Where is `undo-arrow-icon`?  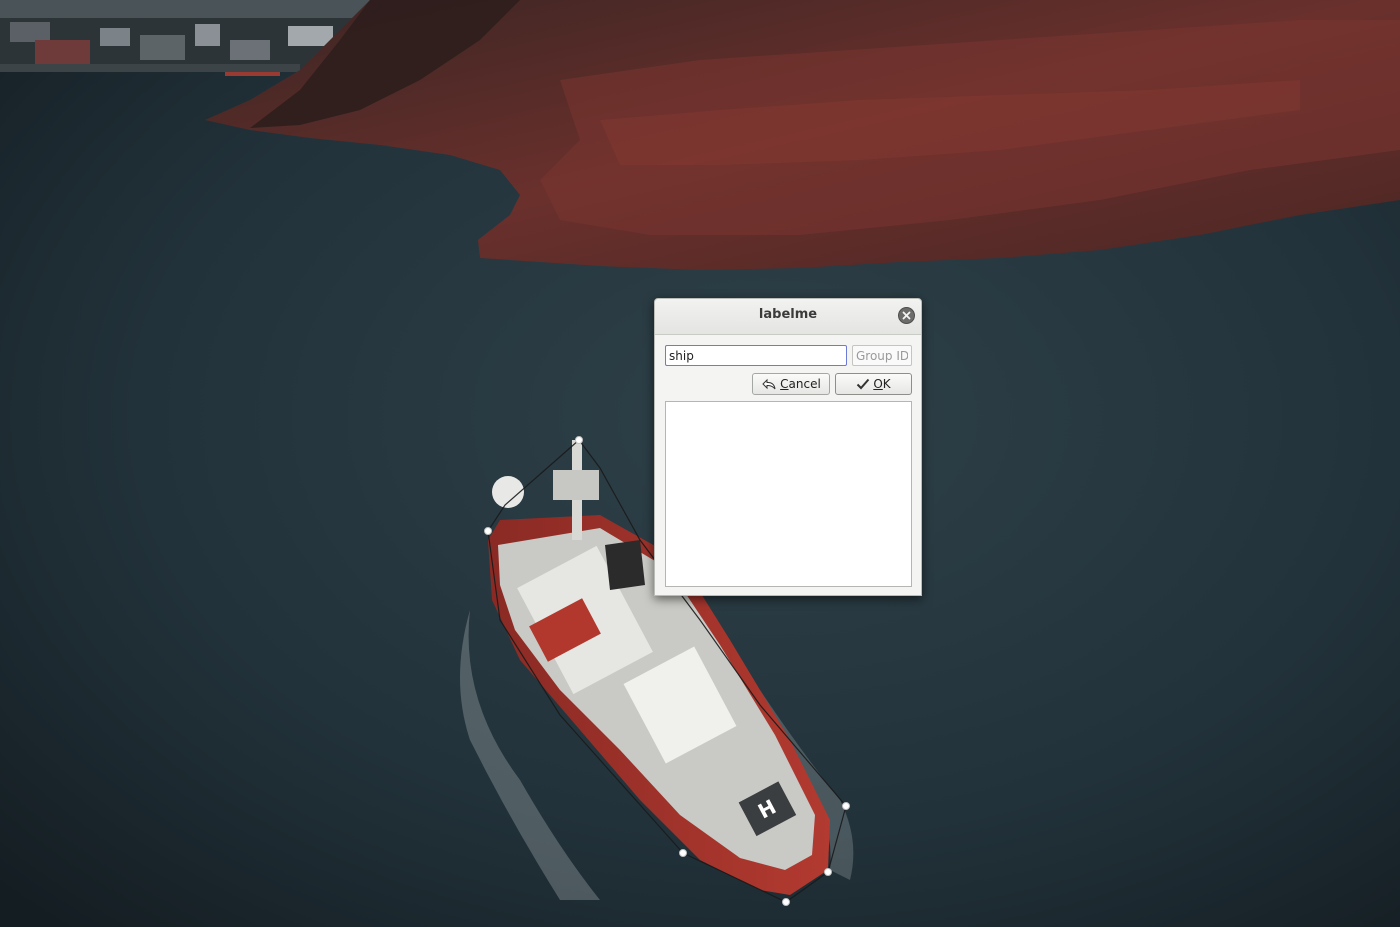 undo-arrow-icon is located at coordinates (769, 383).